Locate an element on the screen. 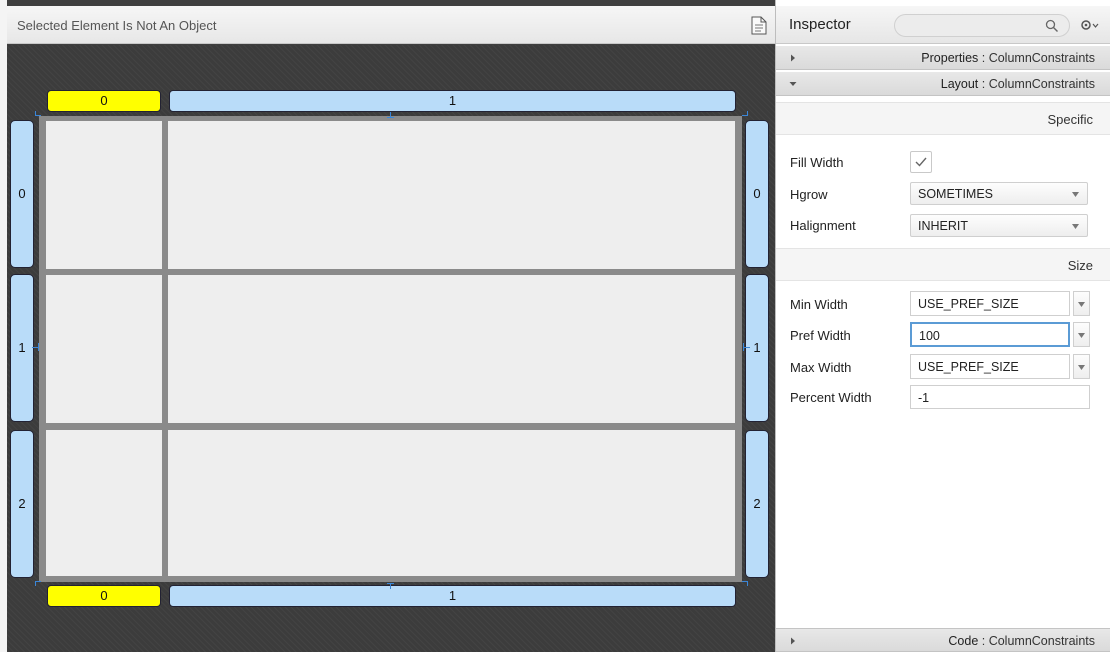 The height and width of the screenshot is (652, 1110). inspector-search-input is located at coordinates (982, 25).